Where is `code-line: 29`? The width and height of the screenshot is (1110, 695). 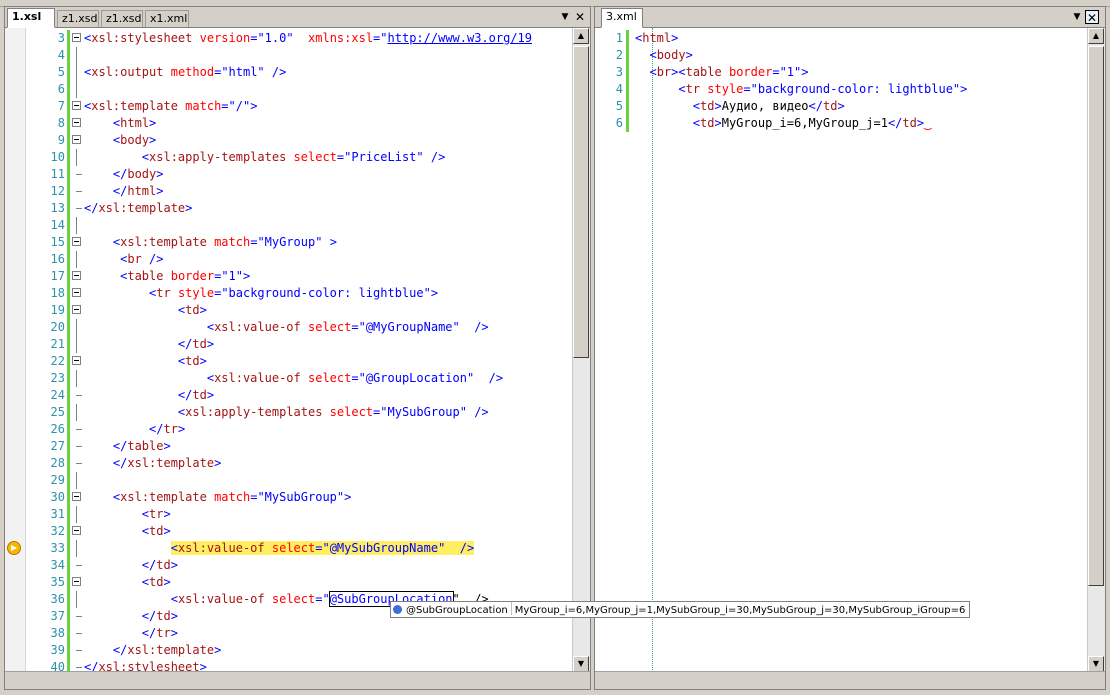
code-line: 29 is located at coordinates (299, 480).